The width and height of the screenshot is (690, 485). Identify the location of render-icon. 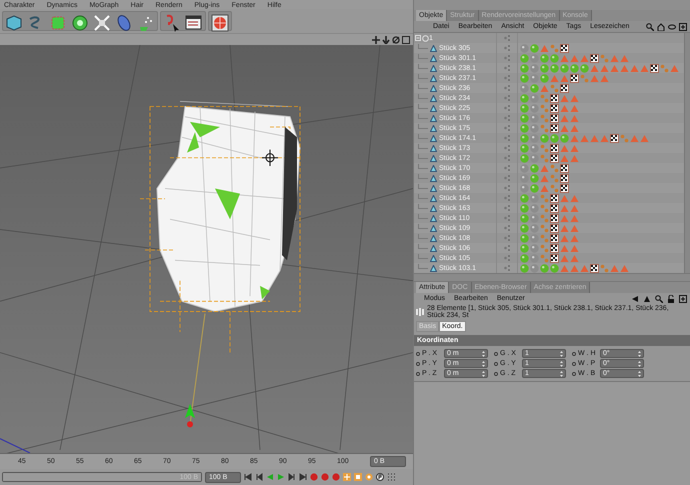
(220, 23).